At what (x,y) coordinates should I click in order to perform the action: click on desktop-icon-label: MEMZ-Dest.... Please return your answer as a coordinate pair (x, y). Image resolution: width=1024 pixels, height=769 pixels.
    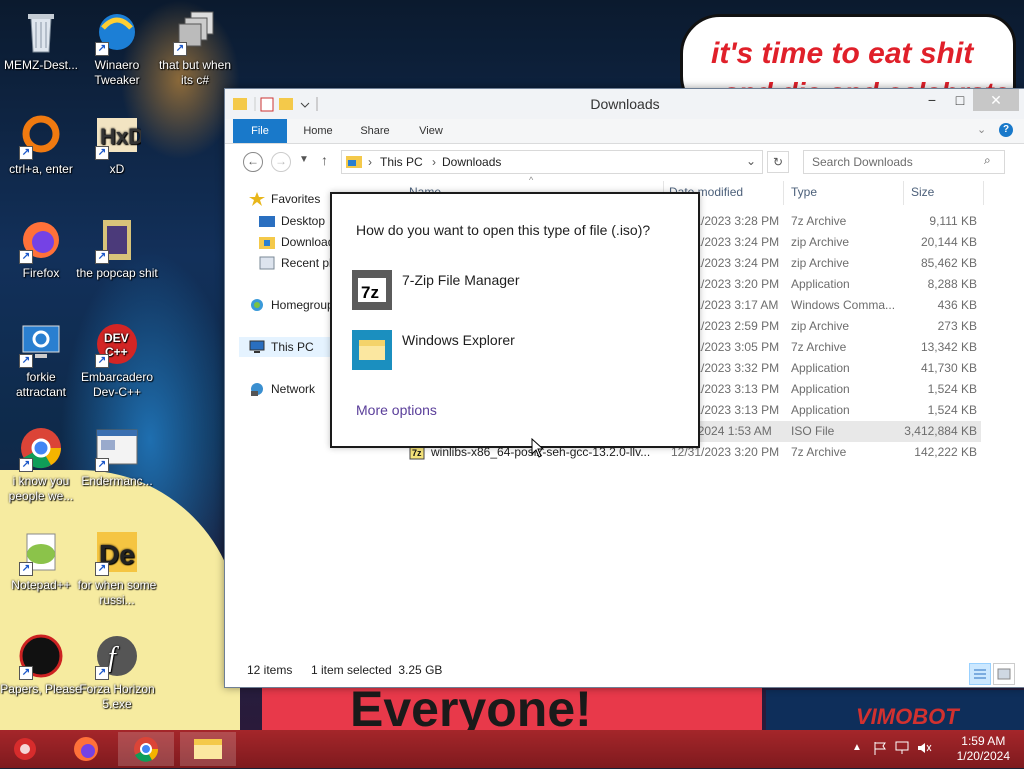
    Looking at the image, I should click on (41, 65).